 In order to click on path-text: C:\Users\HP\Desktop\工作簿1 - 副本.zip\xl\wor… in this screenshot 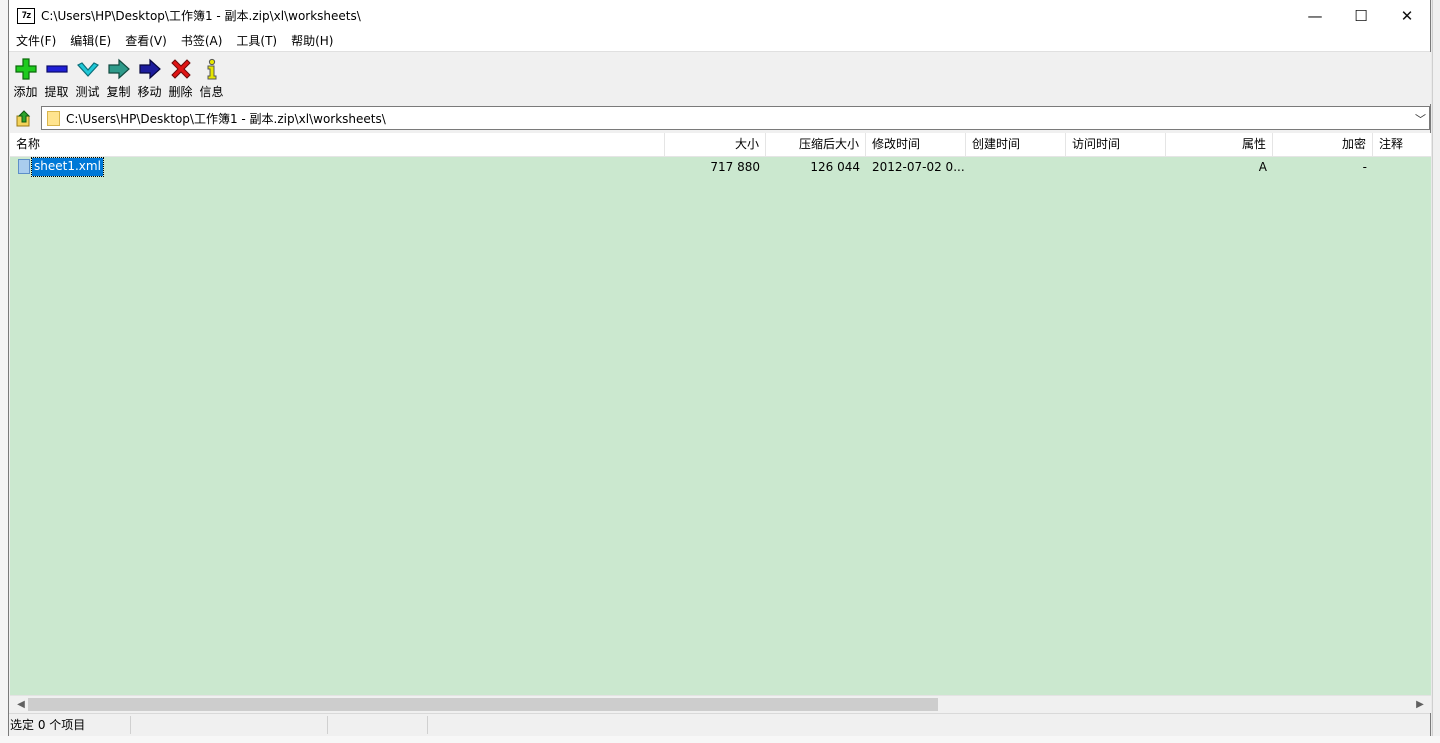, I will do `click(226, 118)`.